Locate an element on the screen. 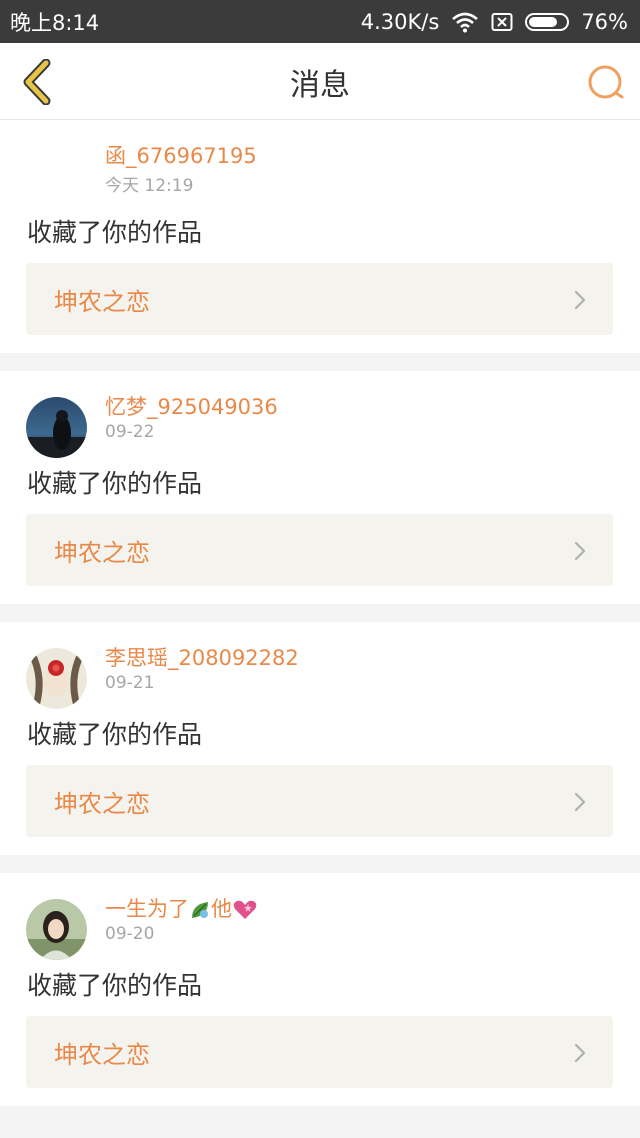 The height and width of the screenshot is (1138, 640). user-name: 函_676967195 is located at coordinates (181, 155).